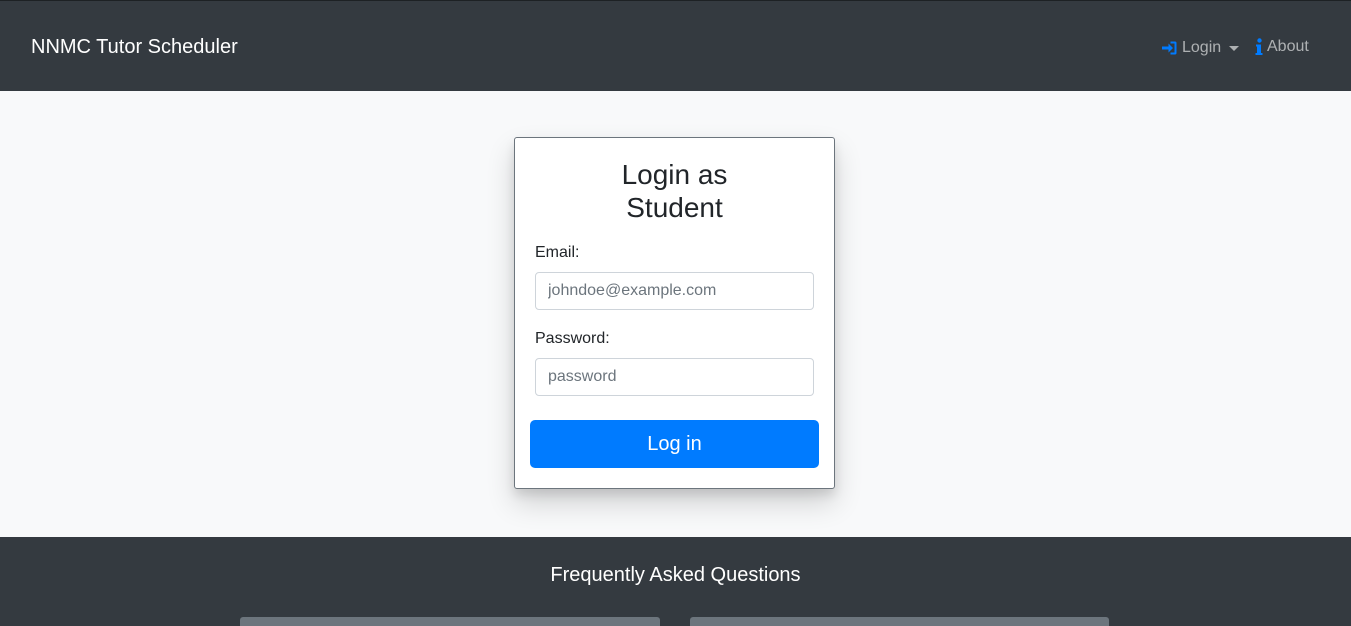 This screenshot has width=1351, height=626. What do you see at coordinates (674, 444) in the screenshot?
I see `login-button: Log in` at bounding box center [674, 444].